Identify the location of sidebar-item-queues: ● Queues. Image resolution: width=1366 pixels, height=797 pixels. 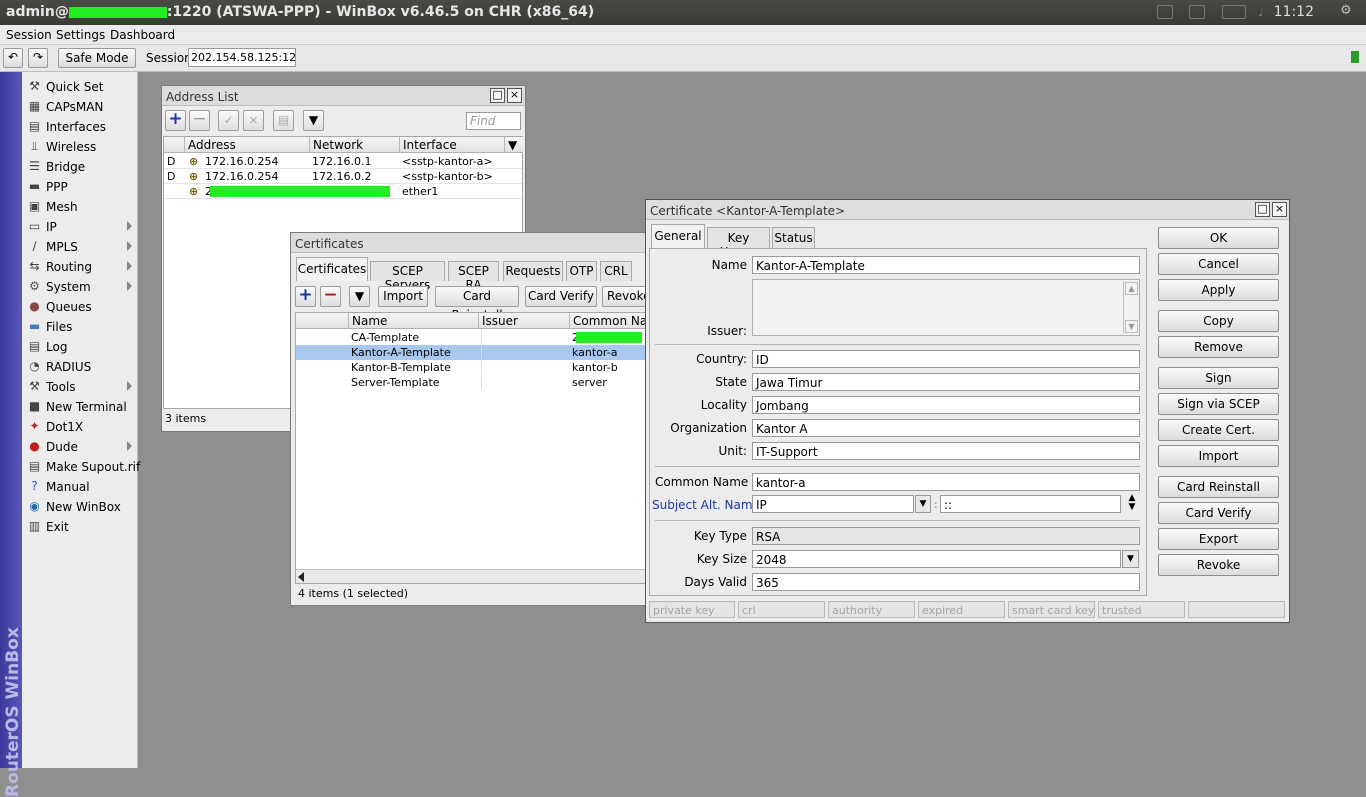
(80, 306).